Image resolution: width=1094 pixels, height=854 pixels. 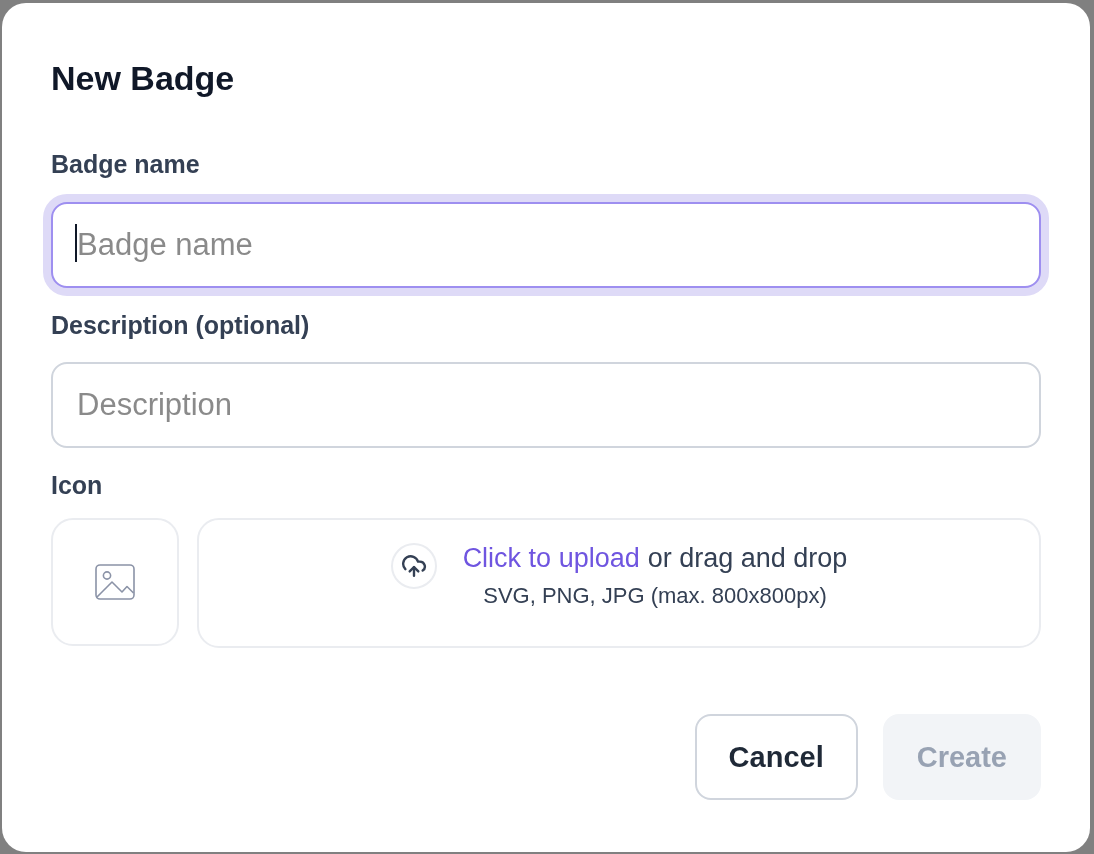 What do you see at coordinates (655, 596) in the screenshot?
I see `file-format-hint: SVG, PNG, JPG (max. 800x800px)` at bounding box center [655, 596].